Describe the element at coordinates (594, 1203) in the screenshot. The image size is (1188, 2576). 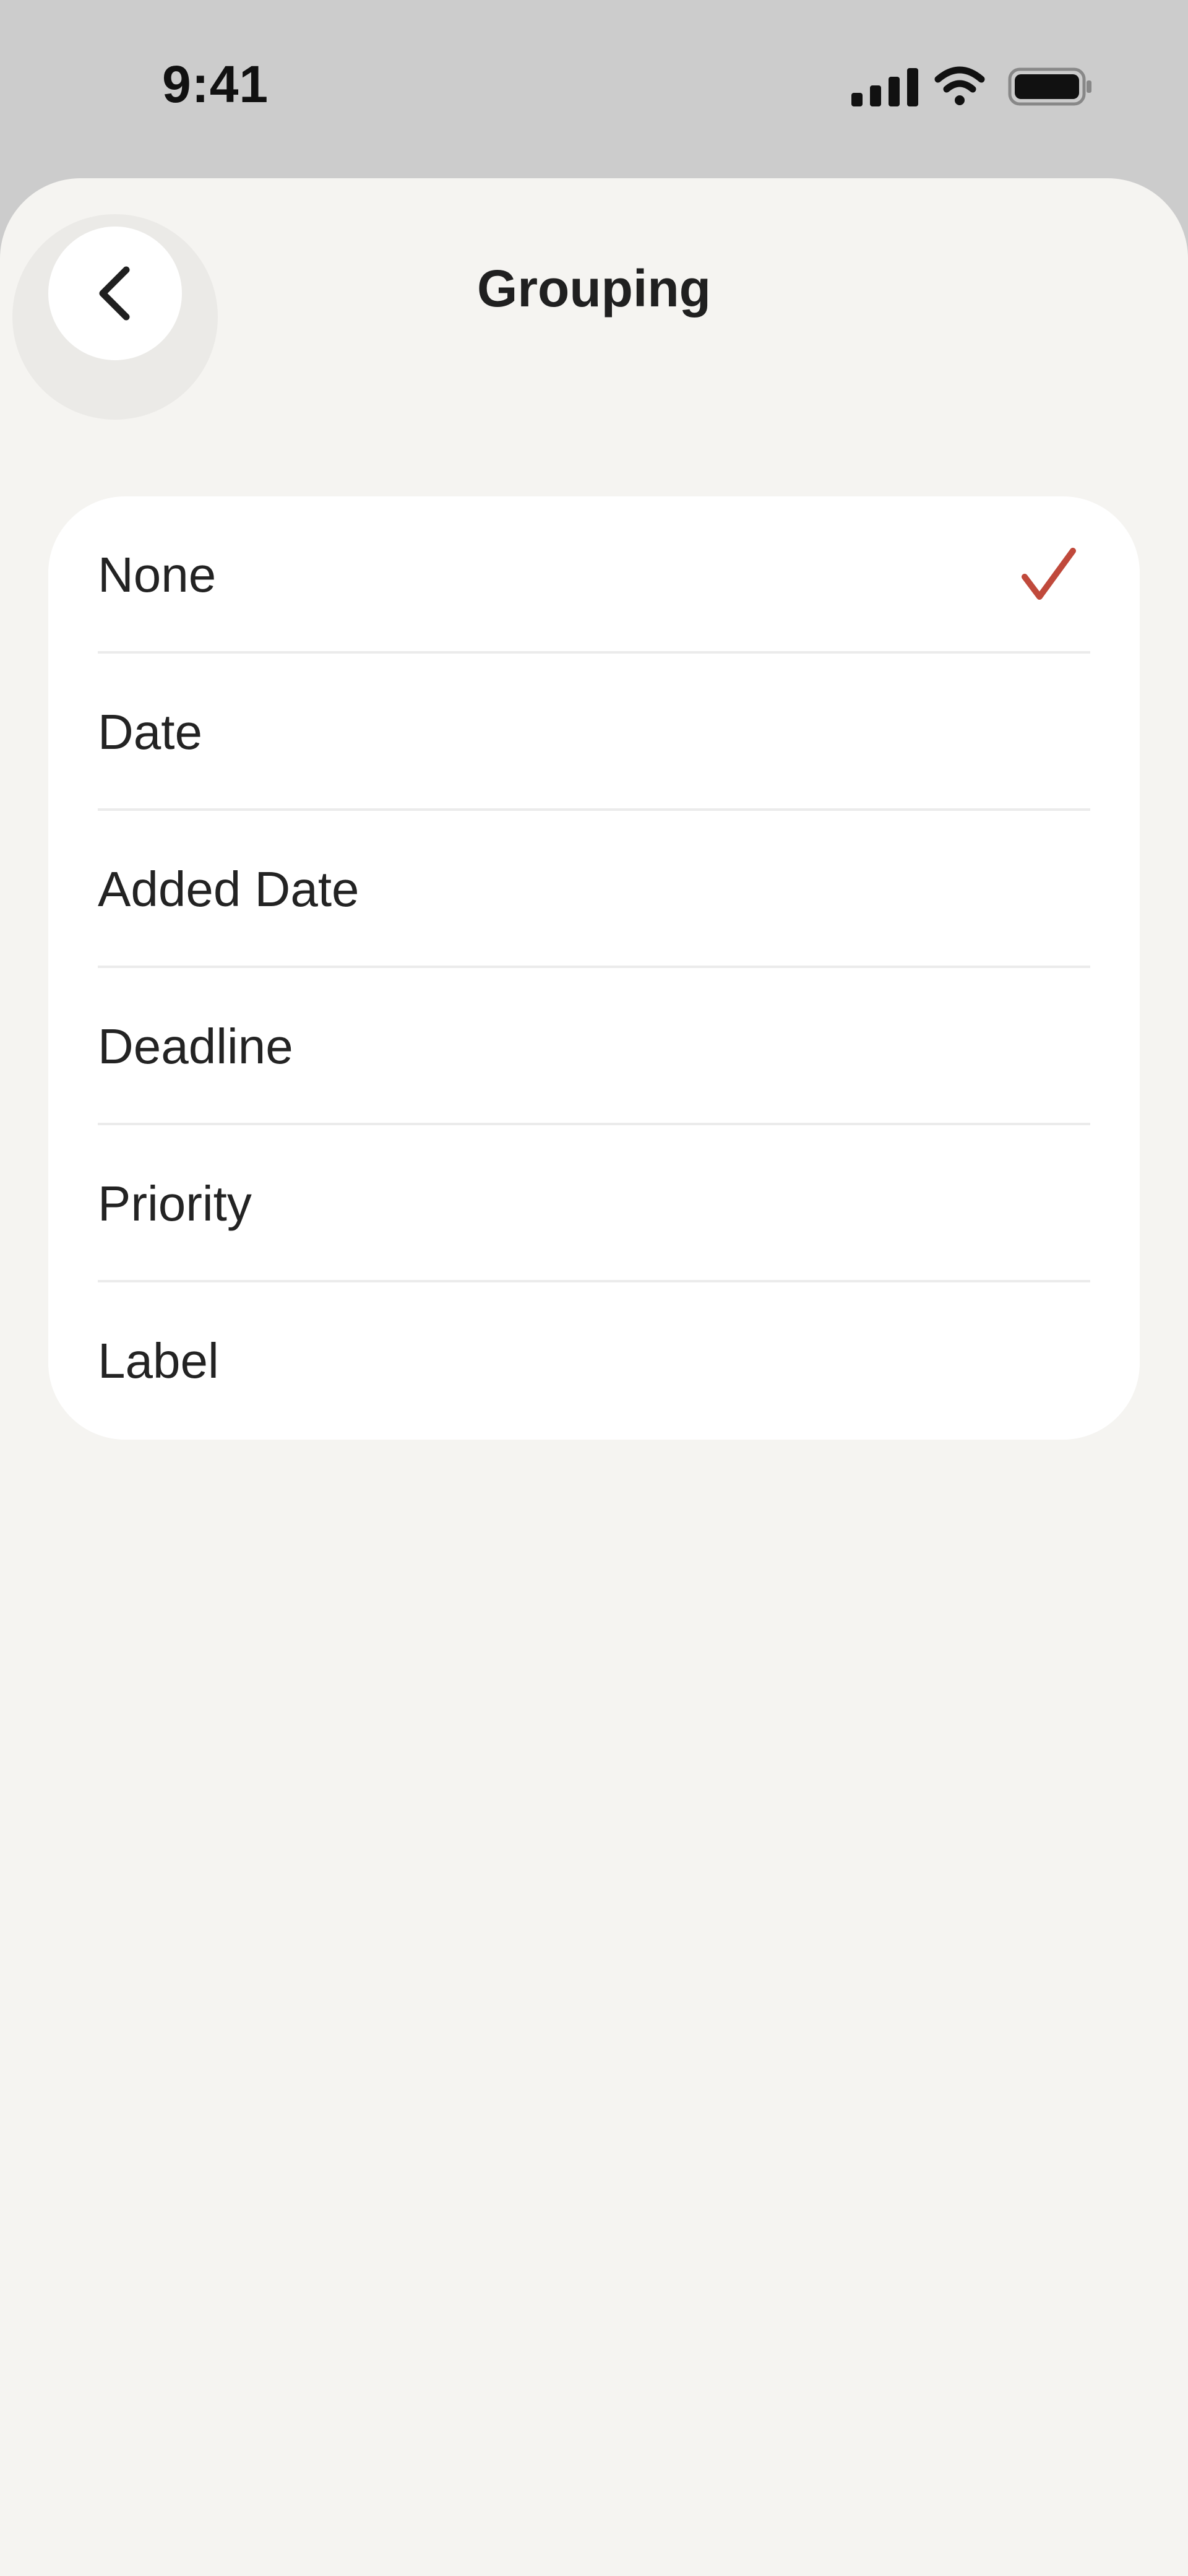
I see `option-priority: Priority` at that location.